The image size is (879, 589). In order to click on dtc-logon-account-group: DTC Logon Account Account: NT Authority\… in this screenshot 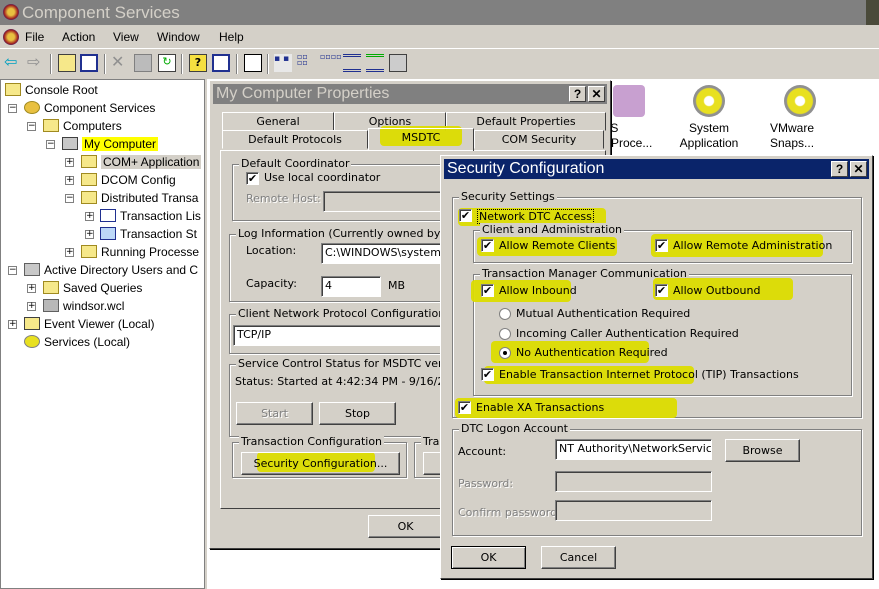, I will do `click(657, 479)`.